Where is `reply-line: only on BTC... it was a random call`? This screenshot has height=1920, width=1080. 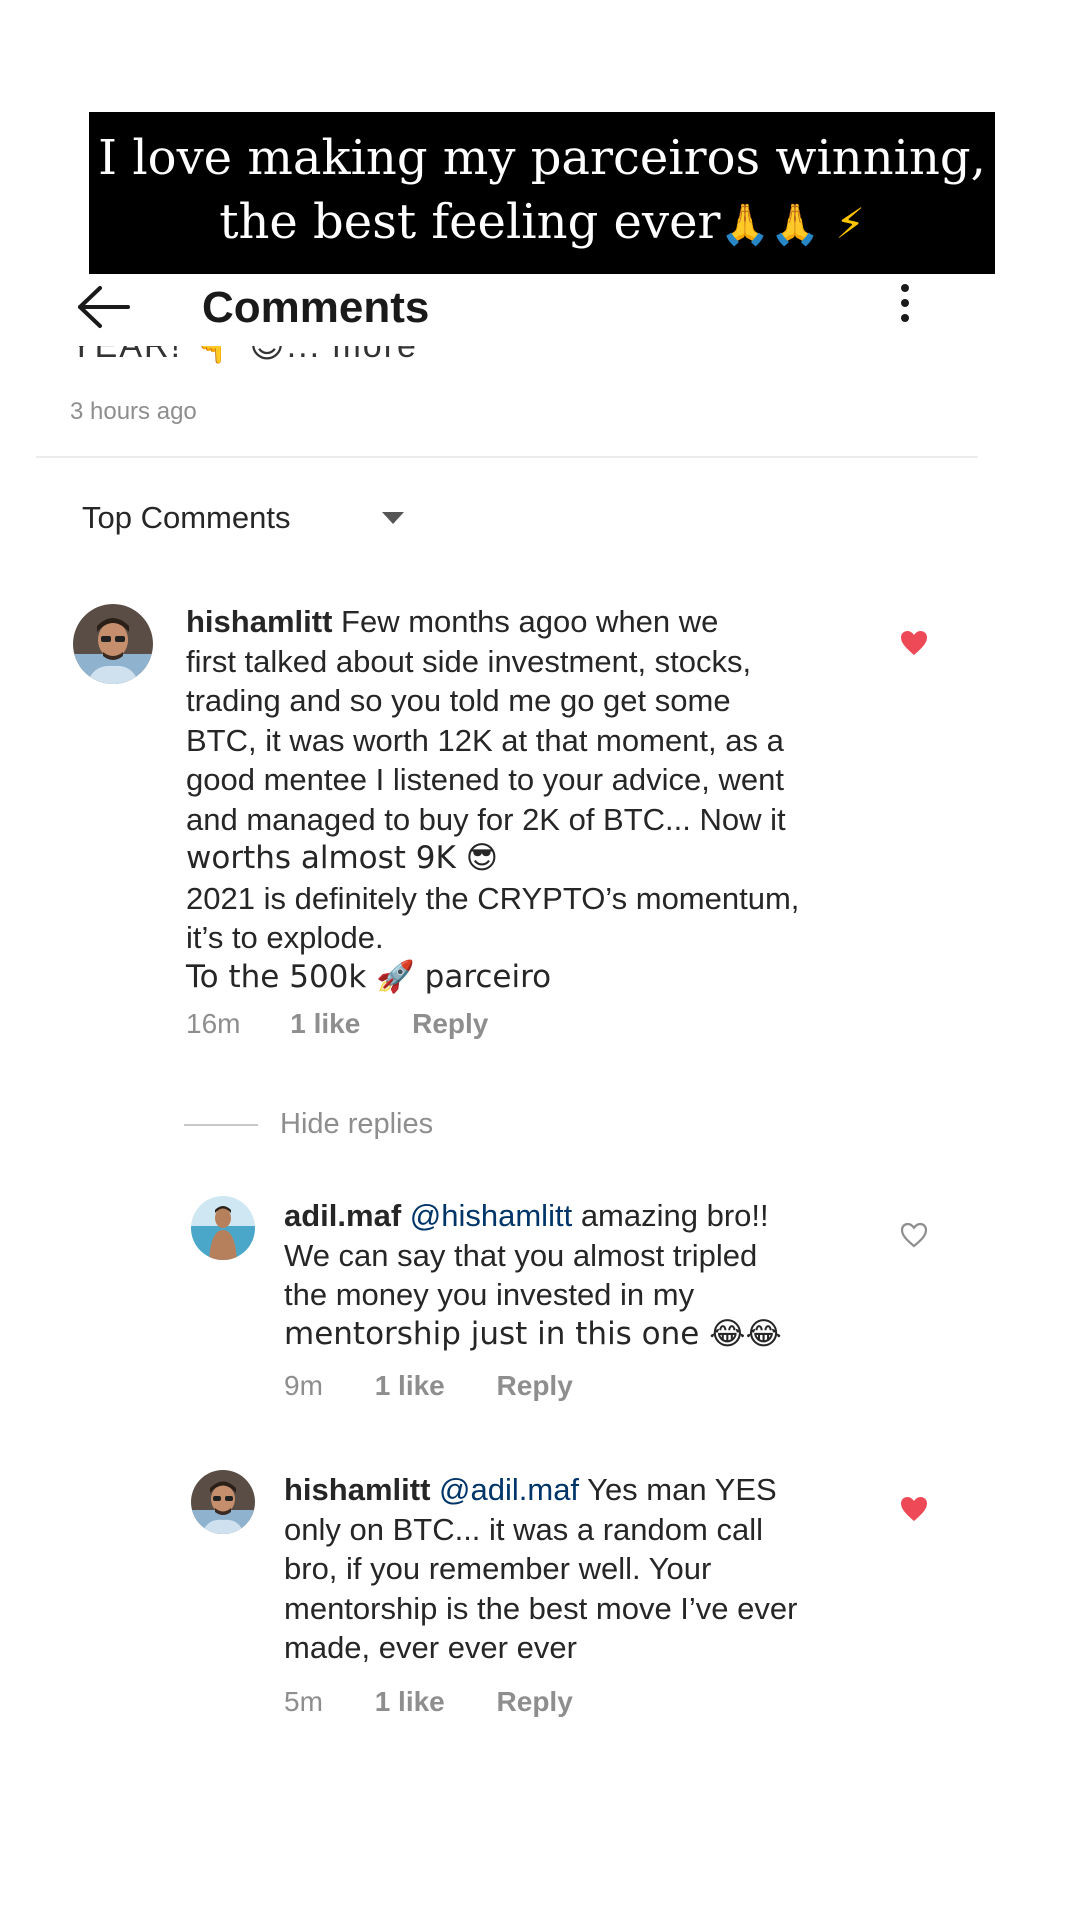 reply-line: only on BTC... it was a random call is located at coordinates (523, 1529).